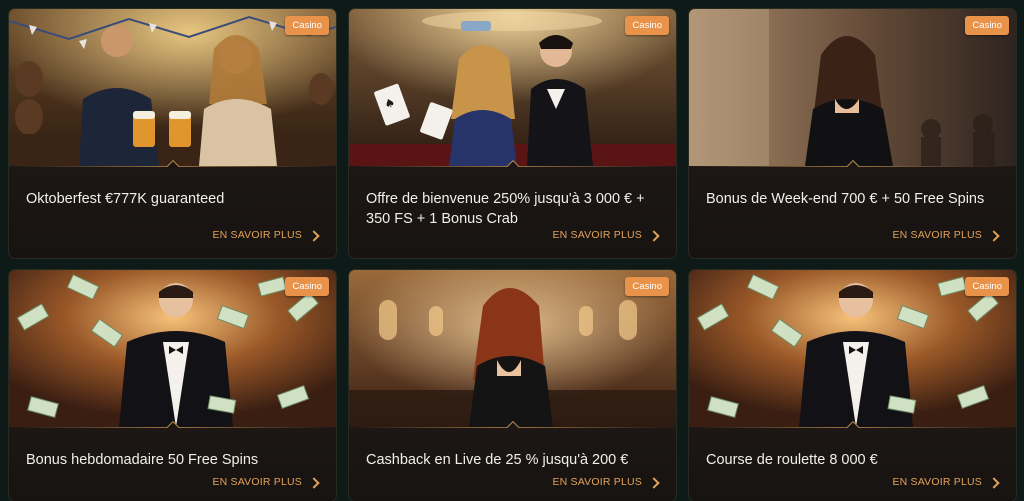 The height and width of the screenshot is (501, 1024). Describe the element at coordinates (792, 460) in the screenshot. I see `promo-title: Course de roulette 8 000 €` at that location.